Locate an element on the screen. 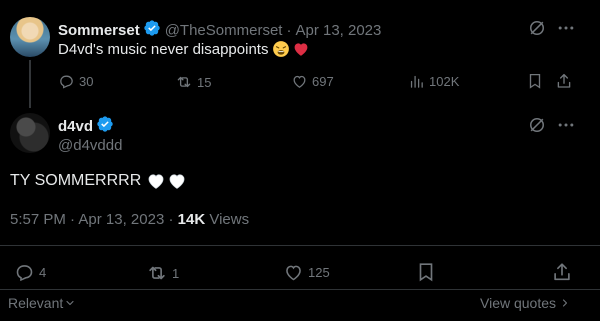 This screenshot has width=600, height=321. sort-replies-dropdown: Relevant is located at coordinates (42, 303).